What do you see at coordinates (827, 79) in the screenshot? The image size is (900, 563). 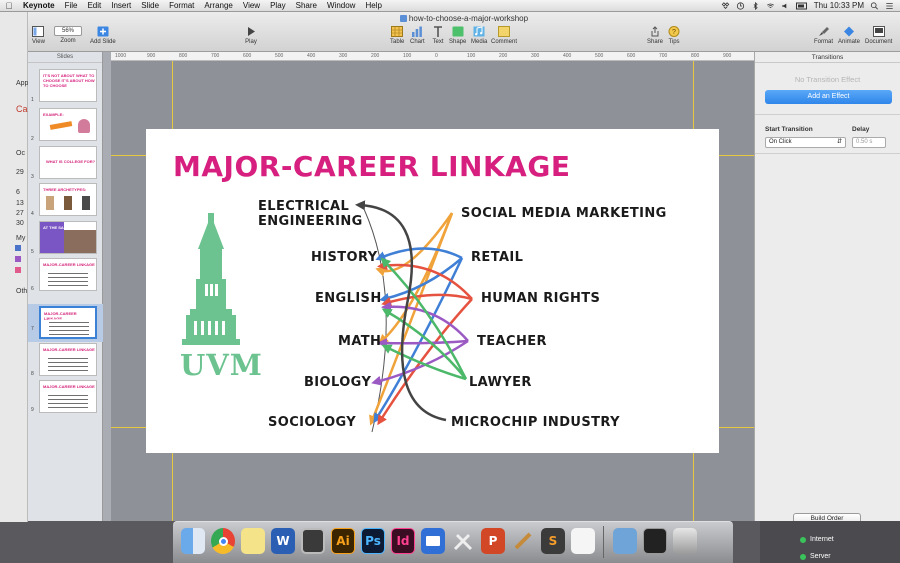 I see `no-transition-text: No Transition Effect` at bounding box center [827, 79].